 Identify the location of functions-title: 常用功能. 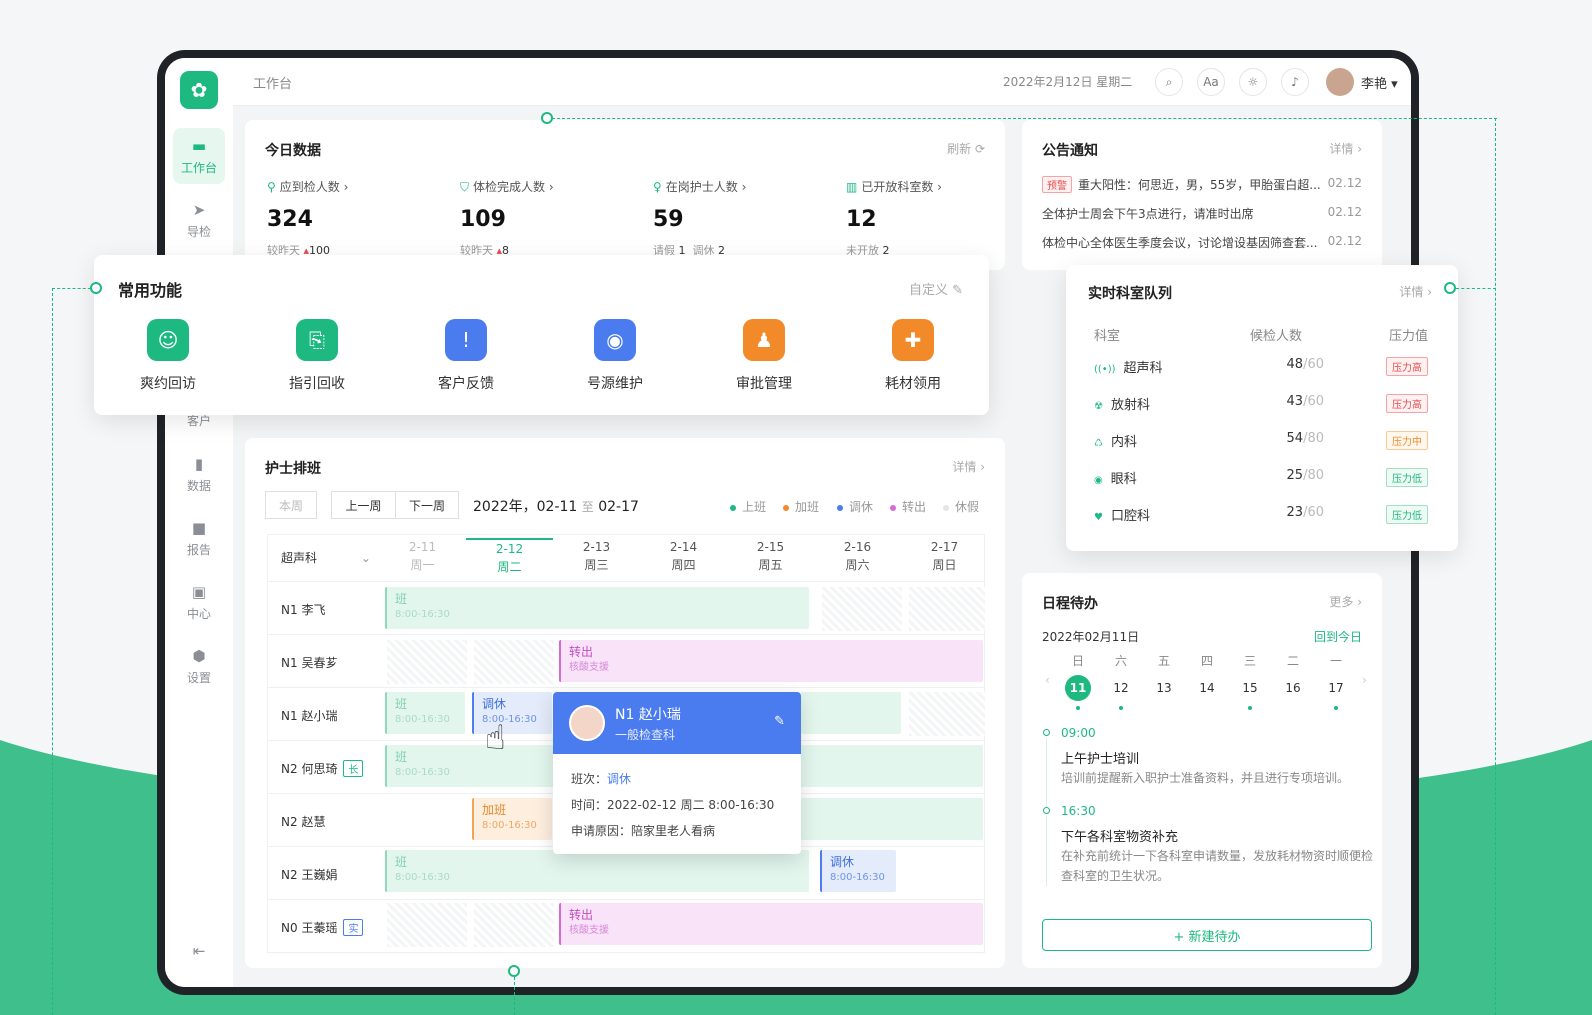
(150, 290).